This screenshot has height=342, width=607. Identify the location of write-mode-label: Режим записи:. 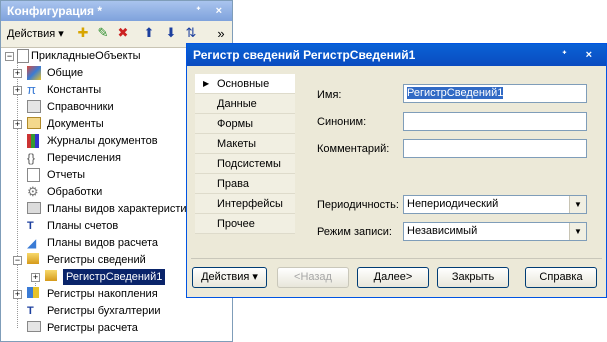
(354, 232).